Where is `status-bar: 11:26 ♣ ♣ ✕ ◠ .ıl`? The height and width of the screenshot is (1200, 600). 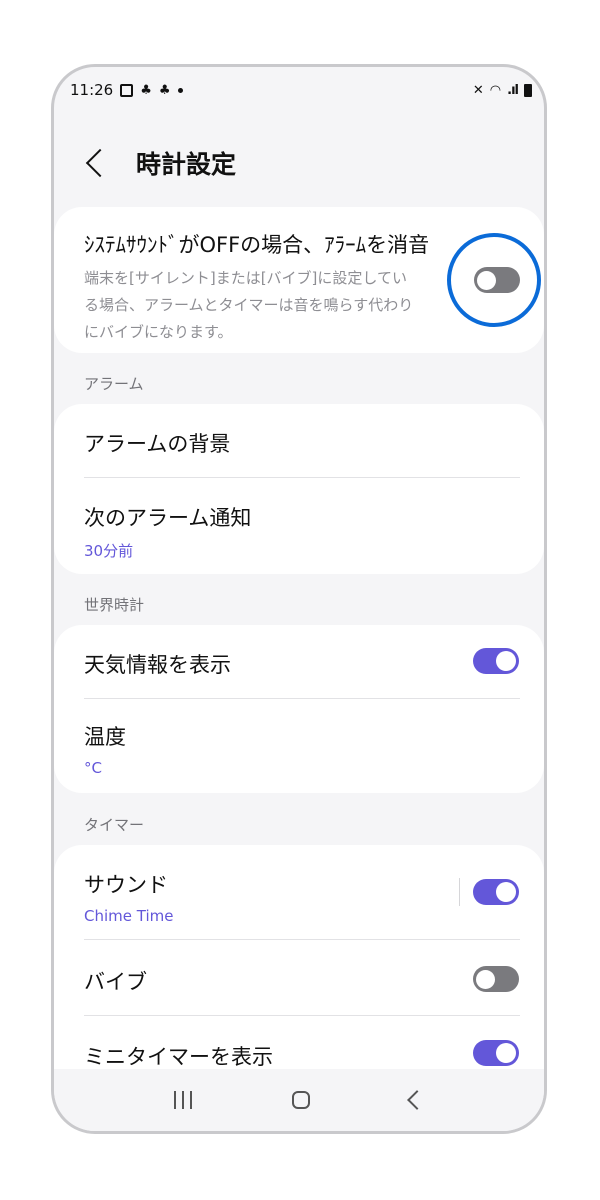 status-bar: 11:26 ♣ ♣ ✕ ◠ .ıl is located at coordinates (299, 90).